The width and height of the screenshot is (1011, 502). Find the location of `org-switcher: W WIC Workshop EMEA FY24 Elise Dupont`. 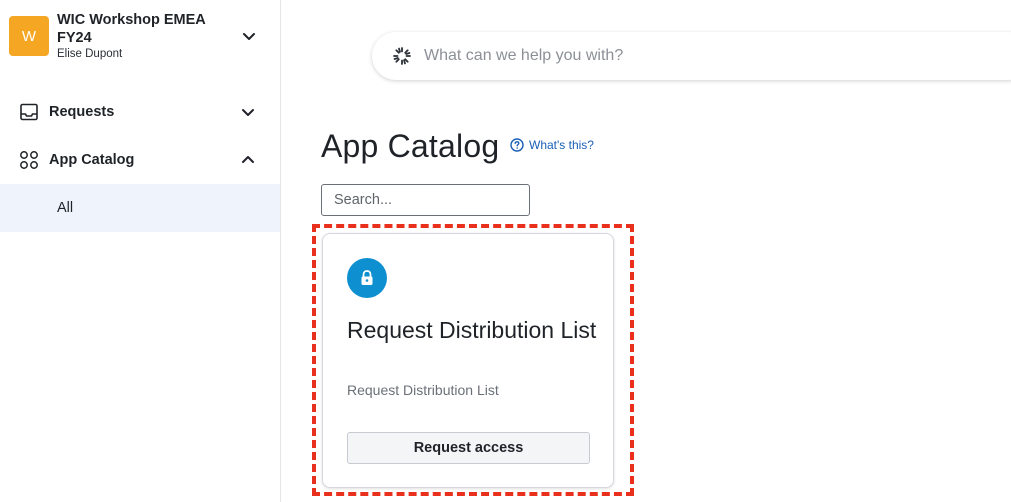

org-switcher: W WIC Workshop EMEA FY24 Elise Dupont is located at coordinates (140, 36).